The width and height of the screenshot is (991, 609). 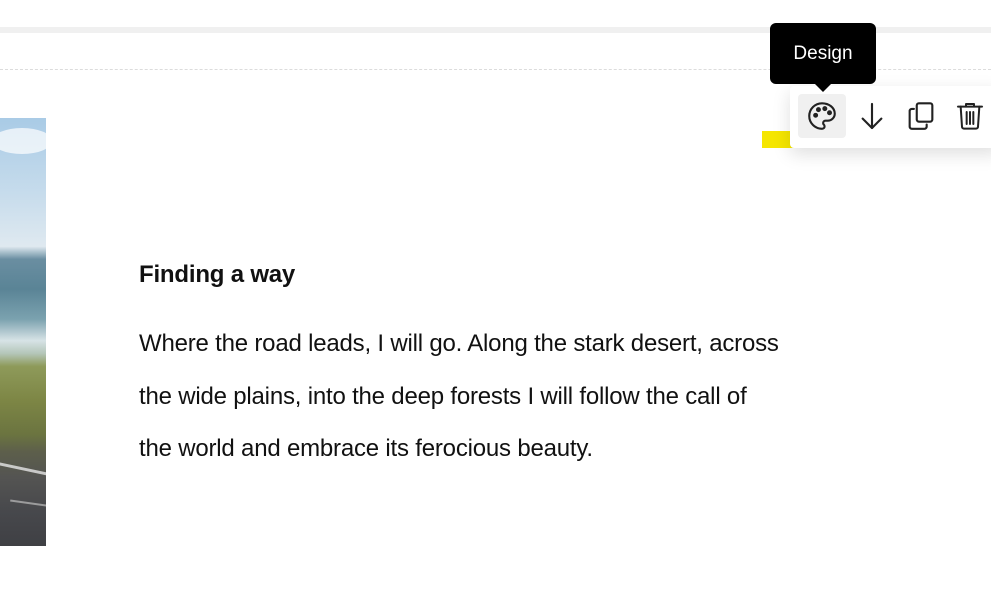 I want to click on tooltip-arrow, so click(x=823, y=88).